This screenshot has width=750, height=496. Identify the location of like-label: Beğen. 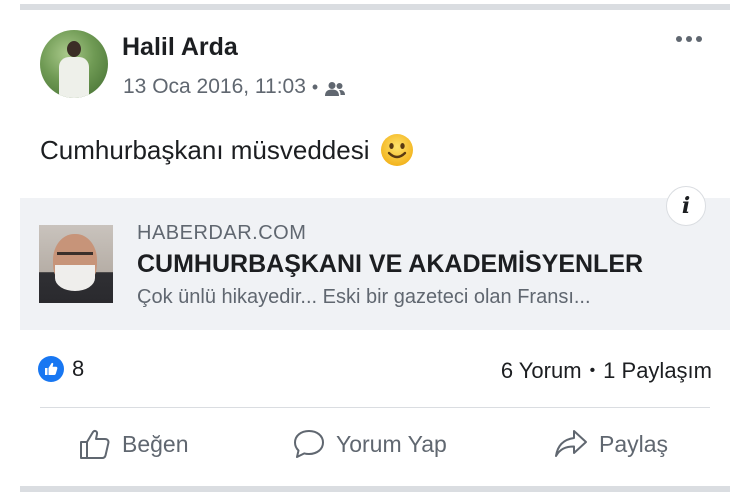
(155, 443).